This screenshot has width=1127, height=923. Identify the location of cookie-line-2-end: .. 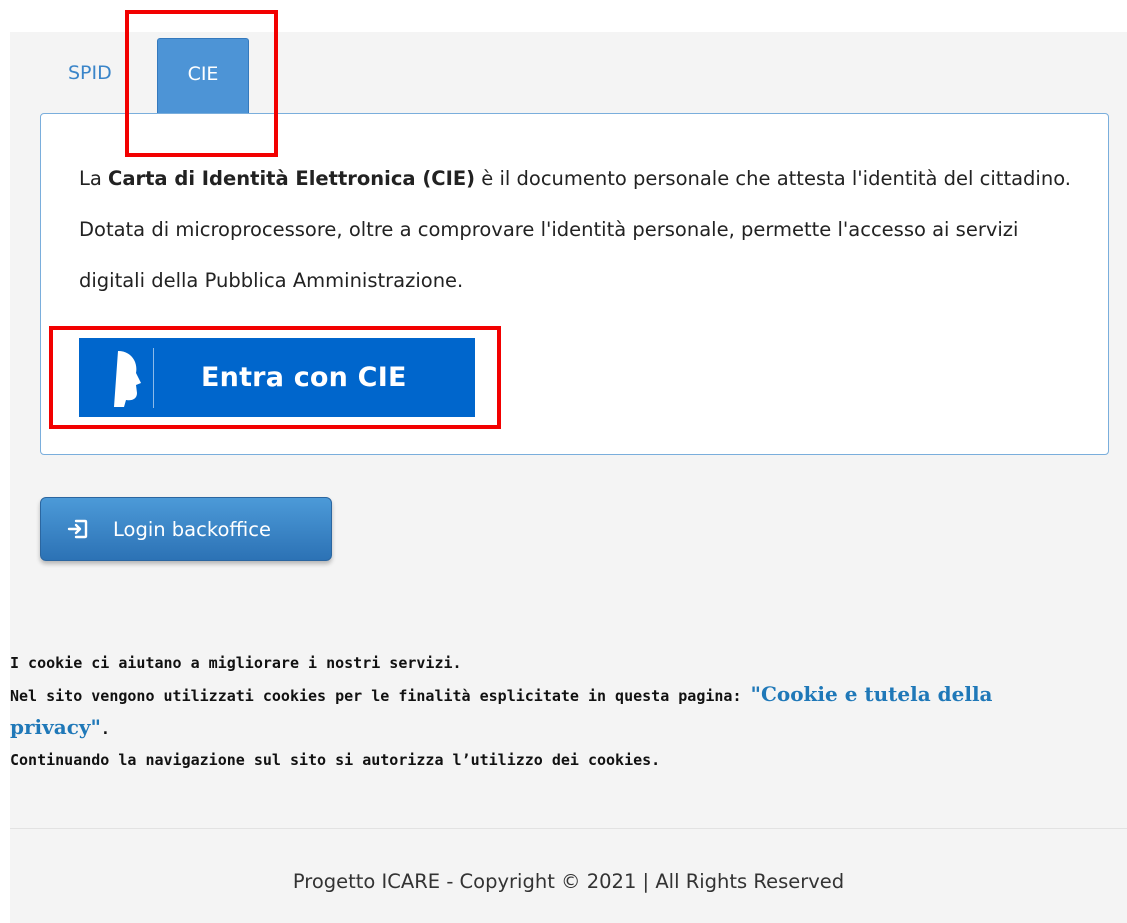
(105, 729).